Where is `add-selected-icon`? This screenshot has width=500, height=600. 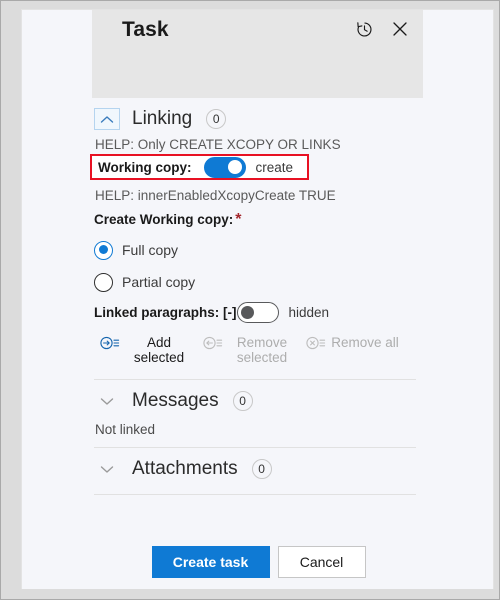 add-selected-icon is located at coordinates (110, 345).